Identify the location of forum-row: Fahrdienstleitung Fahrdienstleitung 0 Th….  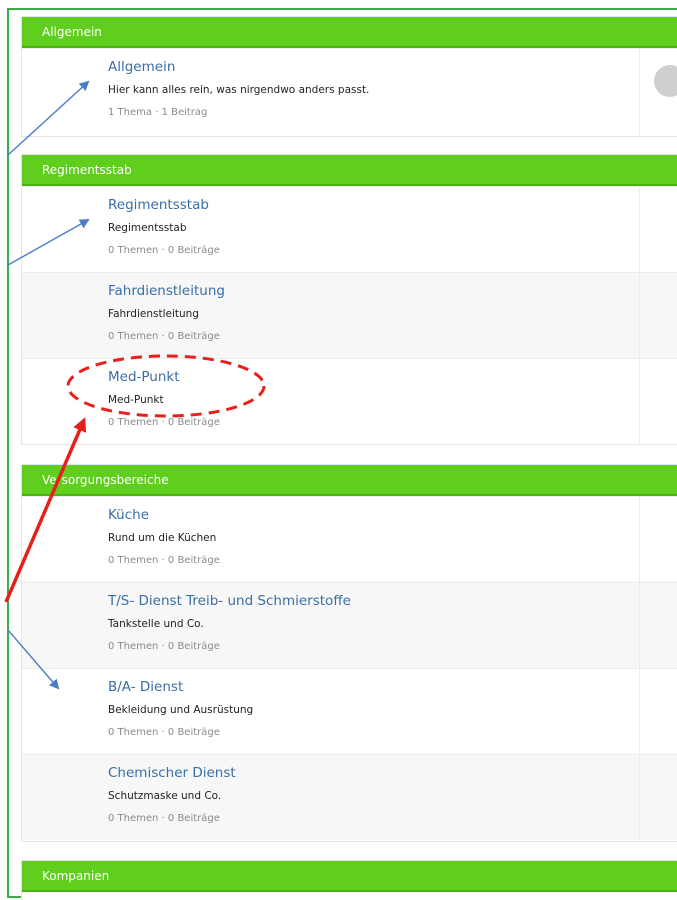
(349, 315).